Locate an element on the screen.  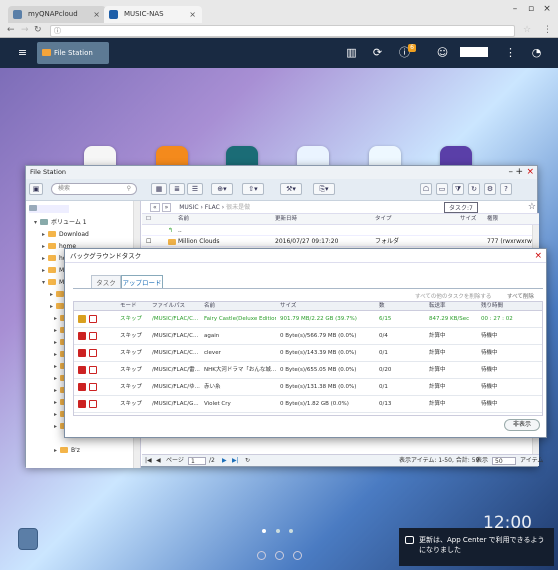
per-page-select: 50 is located at coordinates (504, 461).